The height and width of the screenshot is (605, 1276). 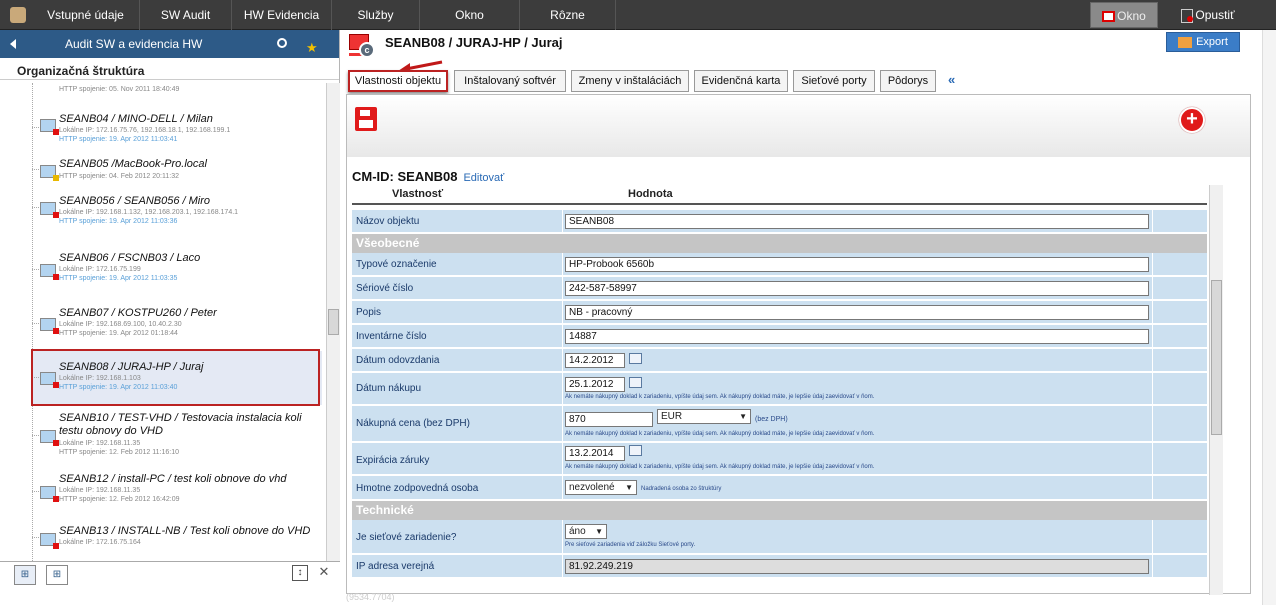 What do you see at coordinates (857, 336) in the screenshot?
I see `inventarne-cislo-input: 14887` at bounding box center [857, 336].